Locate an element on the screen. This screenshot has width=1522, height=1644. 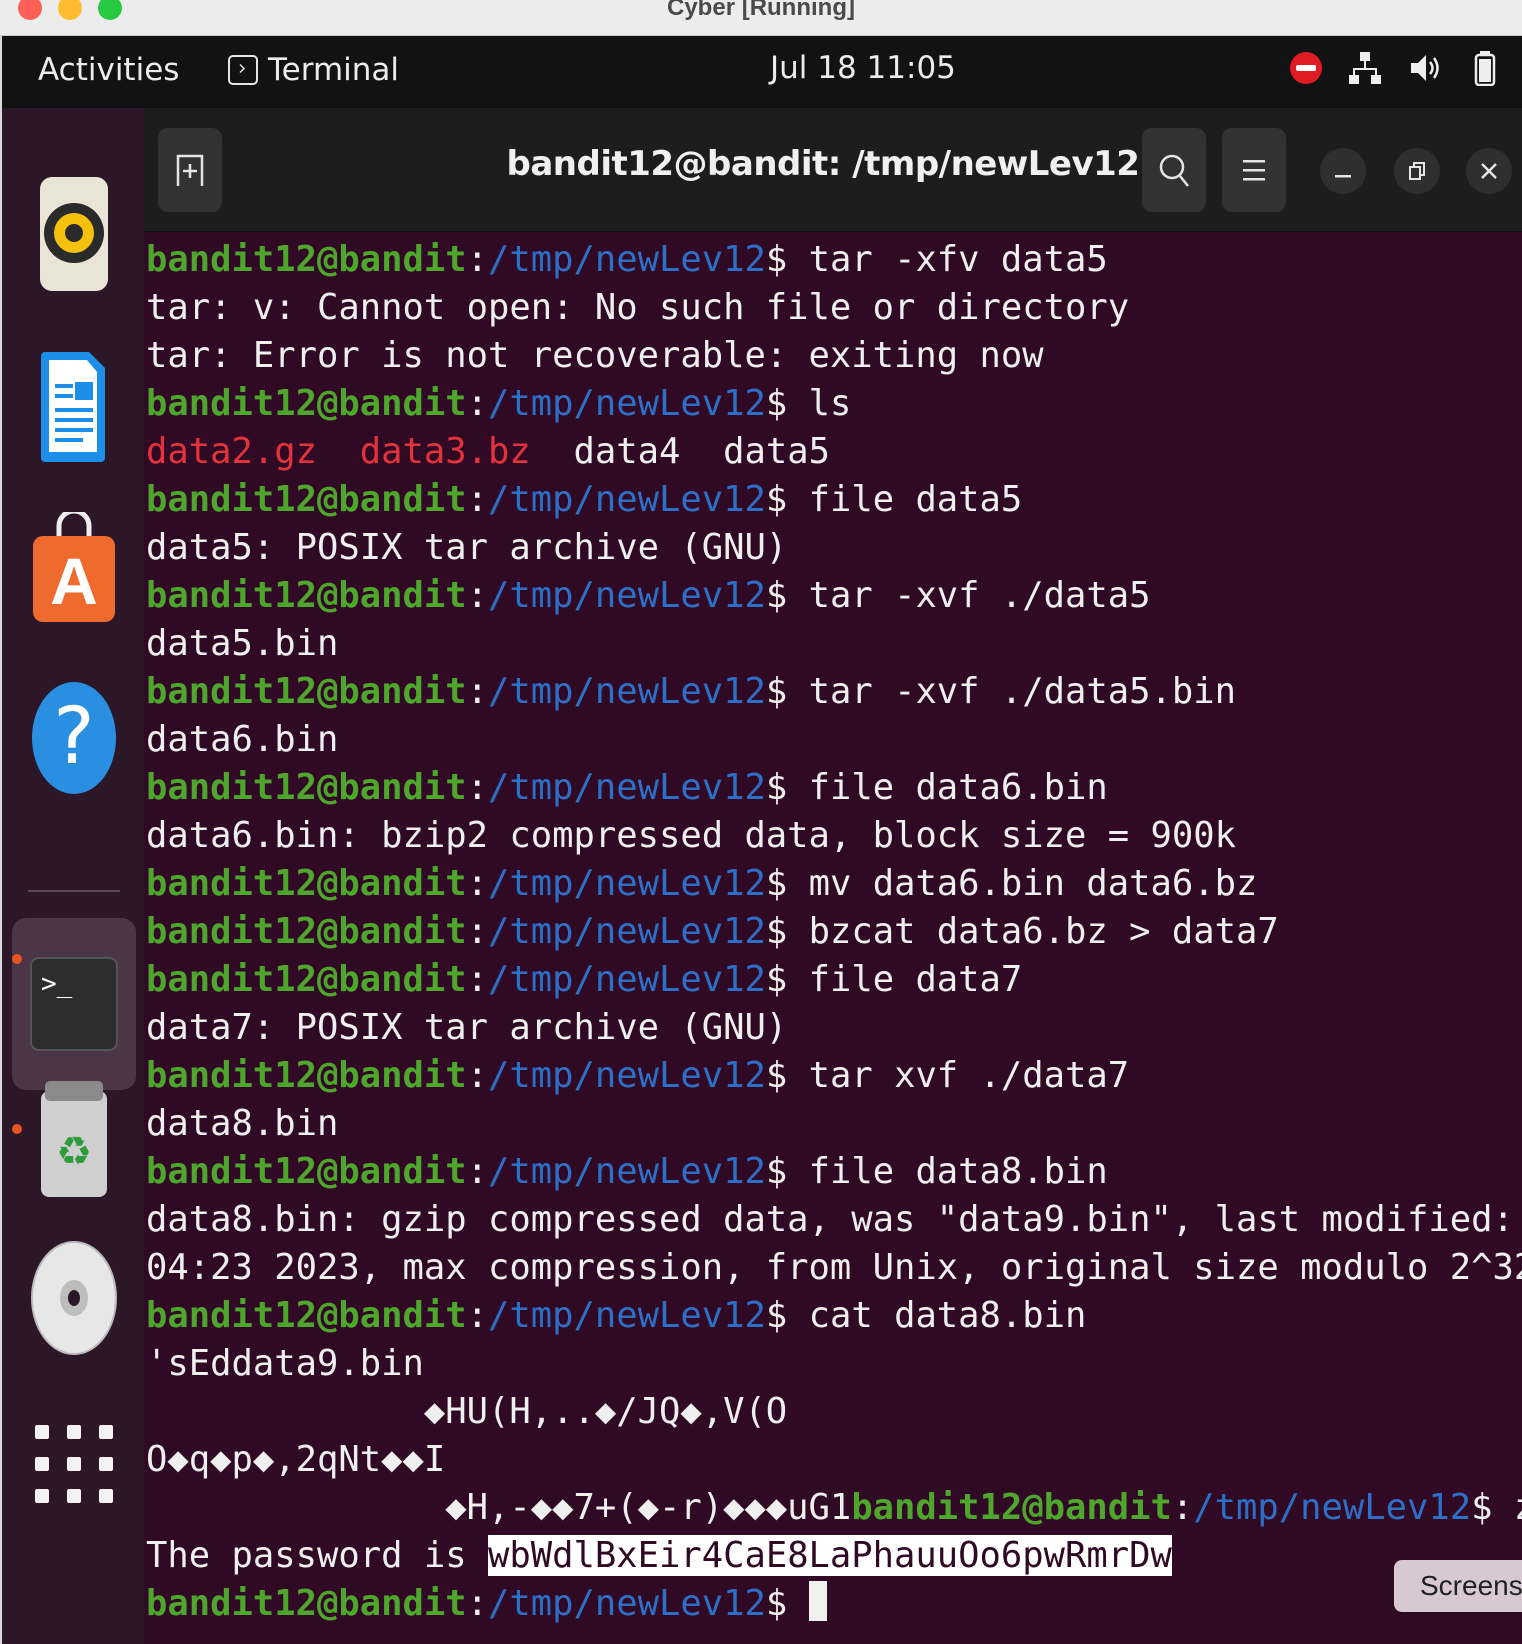
output-text: data7: POSIX tar archive (GNU) is located at coordinates (467, 1027).